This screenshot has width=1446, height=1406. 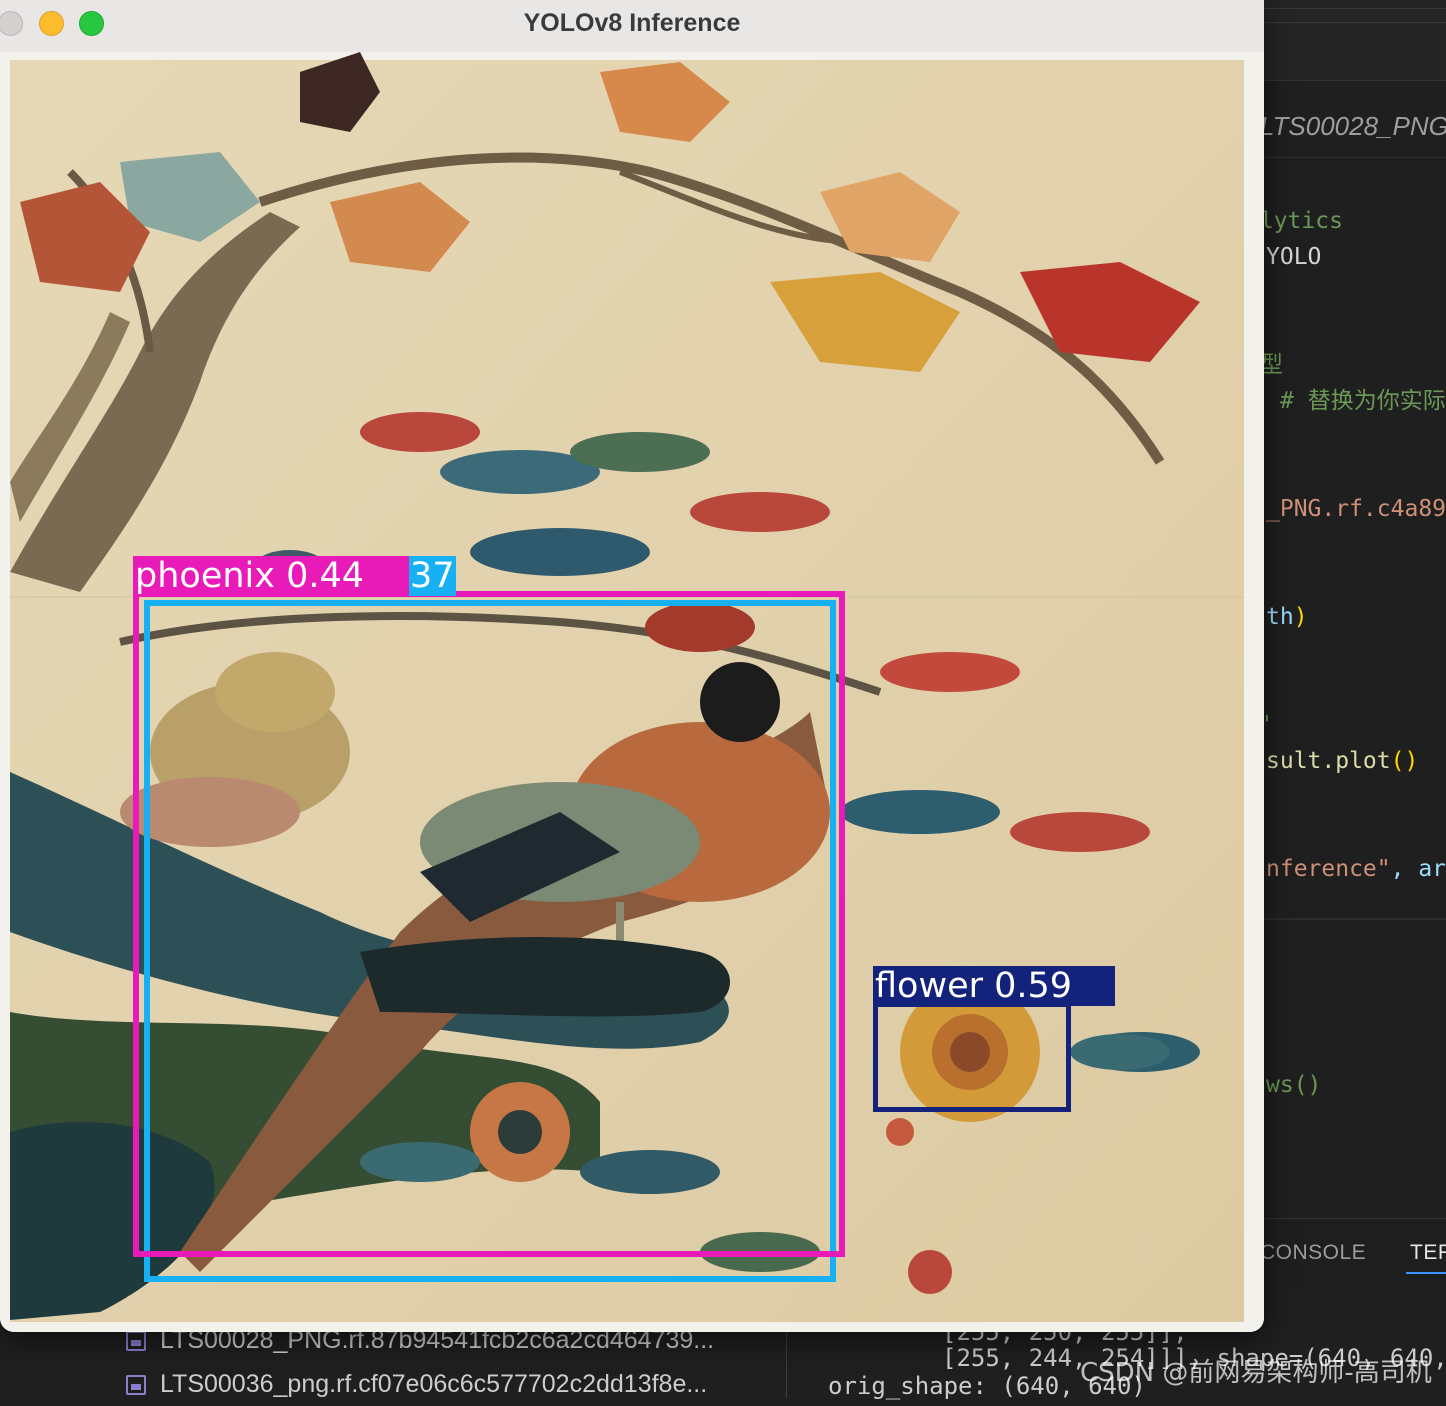 I want to click on code-token: ), so click(x=1300, y=617).